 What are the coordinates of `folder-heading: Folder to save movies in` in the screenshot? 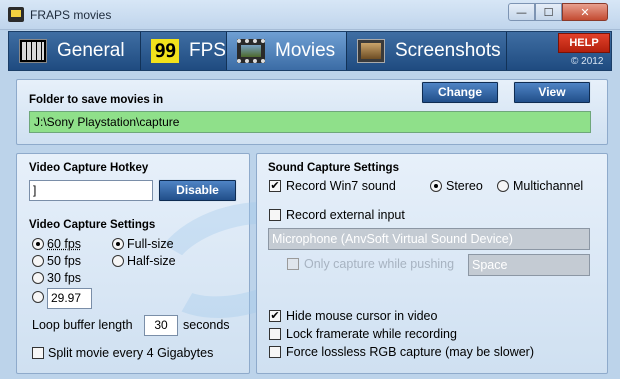 It's located at (96, 100).